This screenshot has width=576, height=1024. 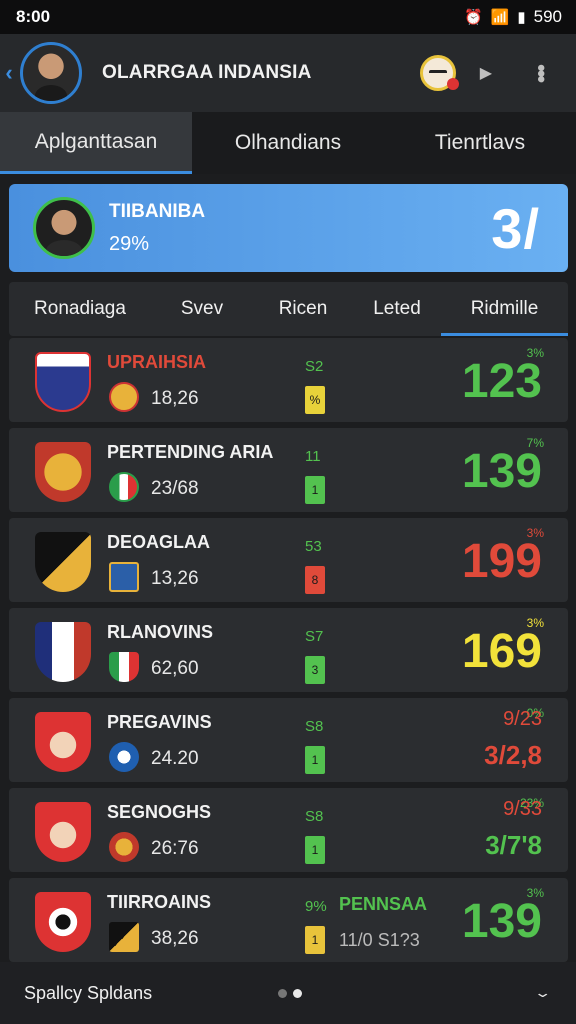 What do you see at coordinates (175, 578) in the screenshot?
I see `team-stat: 13,26` at bounding box center [175, 578].